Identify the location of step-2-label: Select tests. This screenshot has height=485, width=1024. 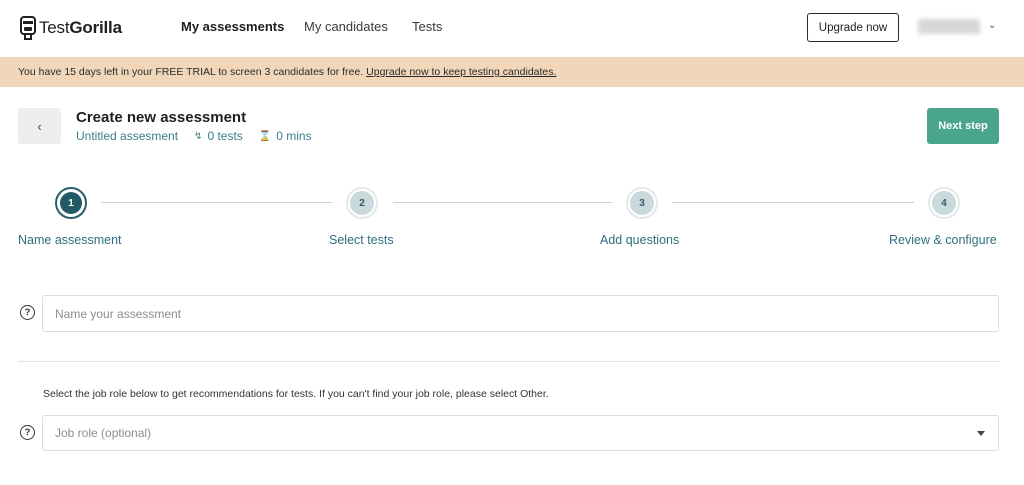
(361, 240).